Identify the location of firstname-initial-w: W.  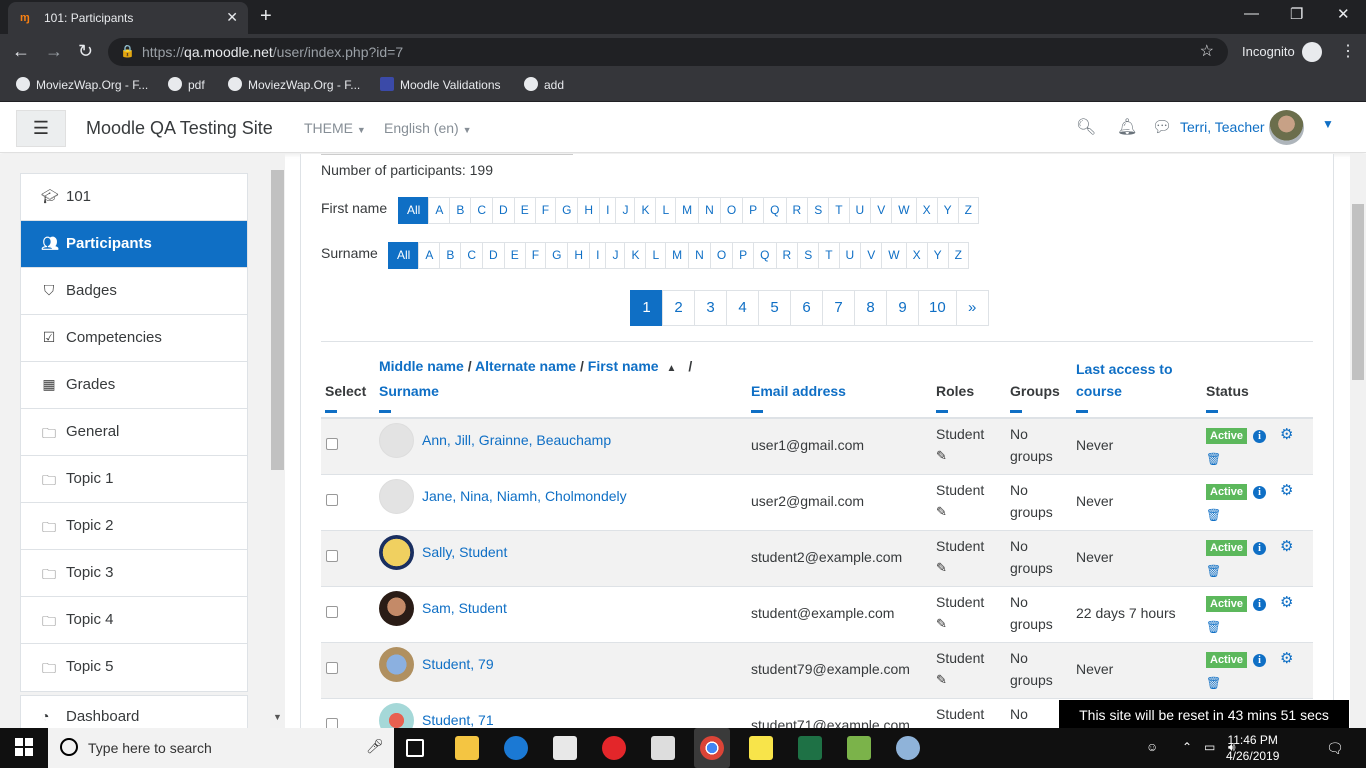
(904, 210).